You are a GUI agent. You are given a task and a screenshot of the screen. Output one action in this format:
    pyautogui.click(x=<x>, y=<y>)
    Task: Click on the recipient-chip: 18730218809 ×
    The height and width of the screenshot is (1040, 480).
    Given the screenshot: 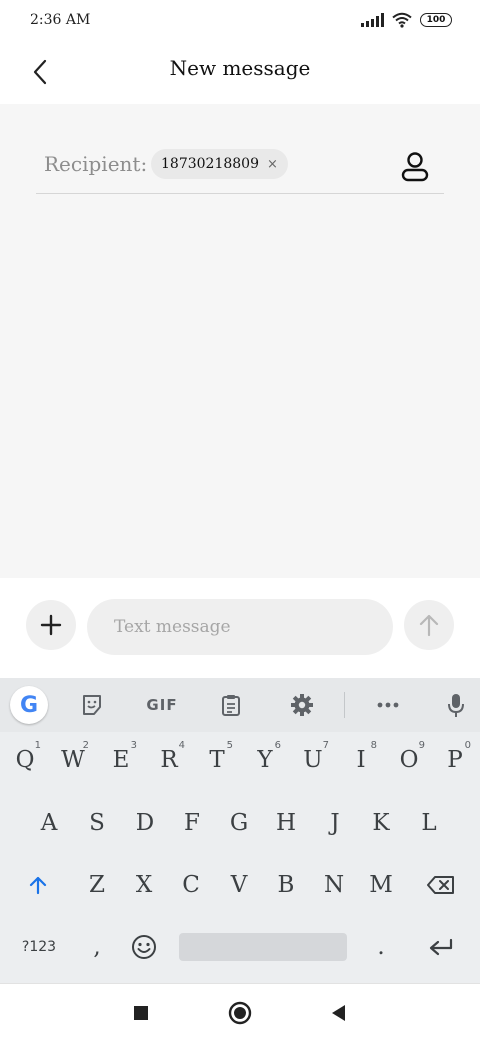 What is the action you would take?
    pyautogui.click(x=219, y=164)
    